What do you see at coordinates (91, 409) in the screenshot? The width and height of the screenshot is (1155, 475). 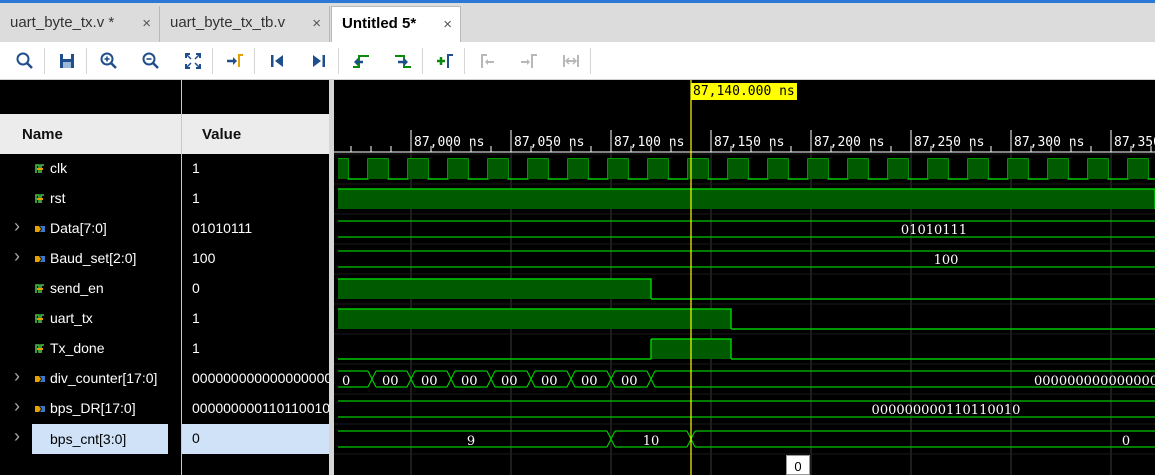 I see `signal-row: › bps_DR[17:0]` at bounding box center [91, 409].